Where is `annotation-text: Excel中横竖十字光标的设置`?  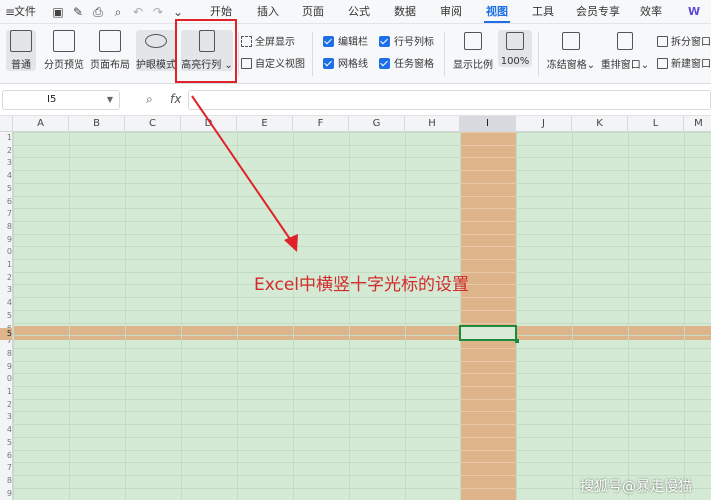
annotation-text: Excel中横竖十字光标的设置 is located at coordinates (362, 285).